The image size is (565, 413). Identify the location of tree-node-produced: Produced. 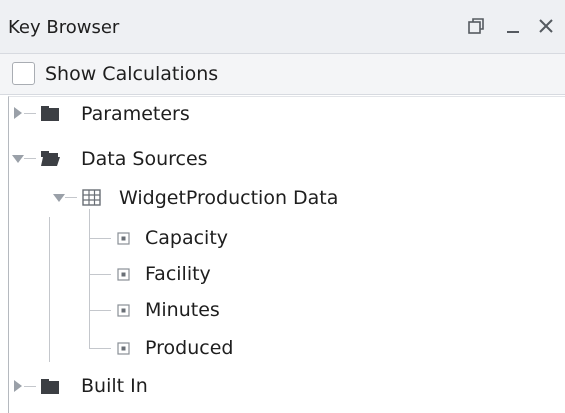
(189, 348).